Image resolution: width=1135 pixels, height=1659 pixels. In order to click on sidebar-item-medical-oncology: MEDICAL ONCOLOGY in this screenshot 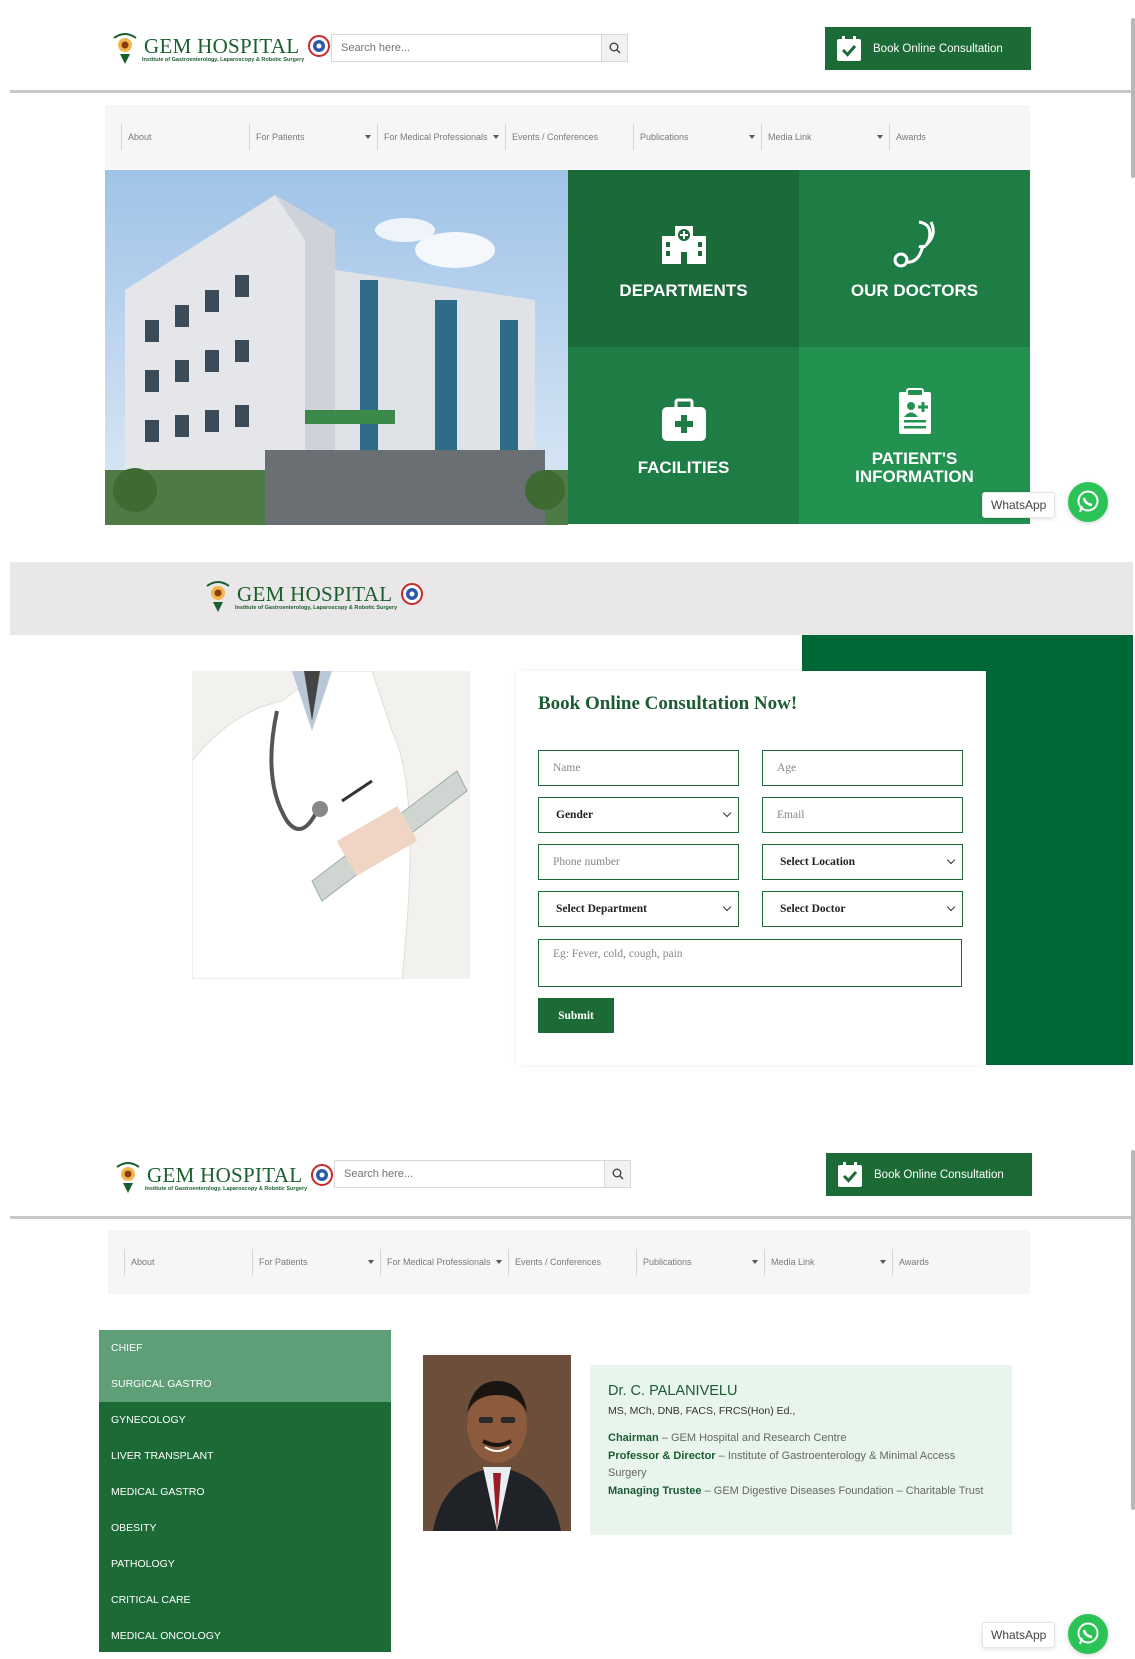, I will do `click(245, 1636)`.